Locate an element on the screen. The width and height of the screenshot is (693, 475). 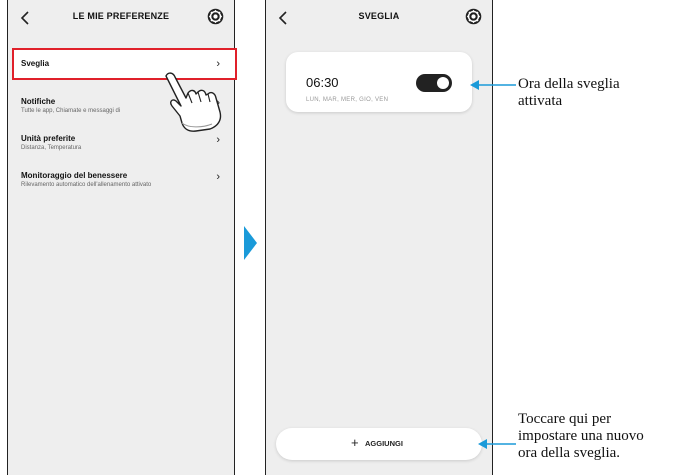
callout-lines is located at coordinates (493, 264).